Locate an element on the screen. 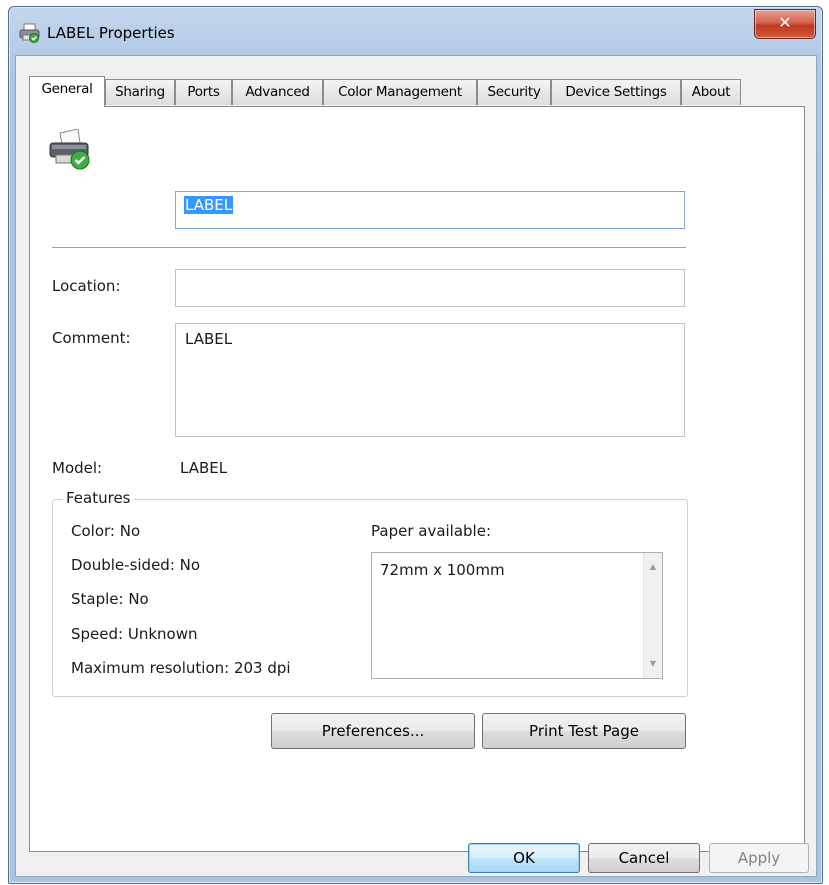 Image resolution: width=829 pixels, height=885 pixels. tab-about: About is located at coordinates (711, 92).